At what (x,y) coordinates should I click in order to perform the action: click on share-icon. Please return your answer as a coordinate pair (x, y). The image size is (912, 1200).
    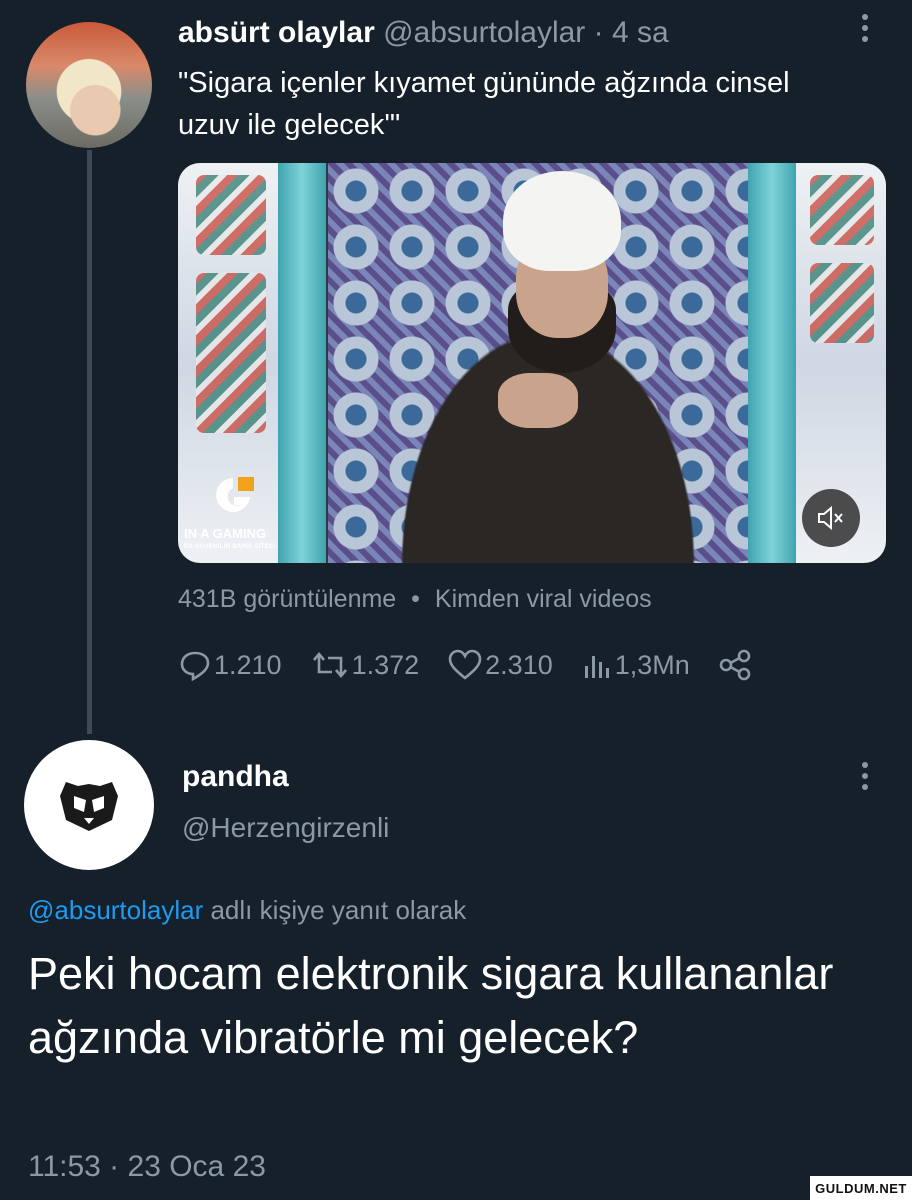
    Looking at the image, I should click on (735, 665).